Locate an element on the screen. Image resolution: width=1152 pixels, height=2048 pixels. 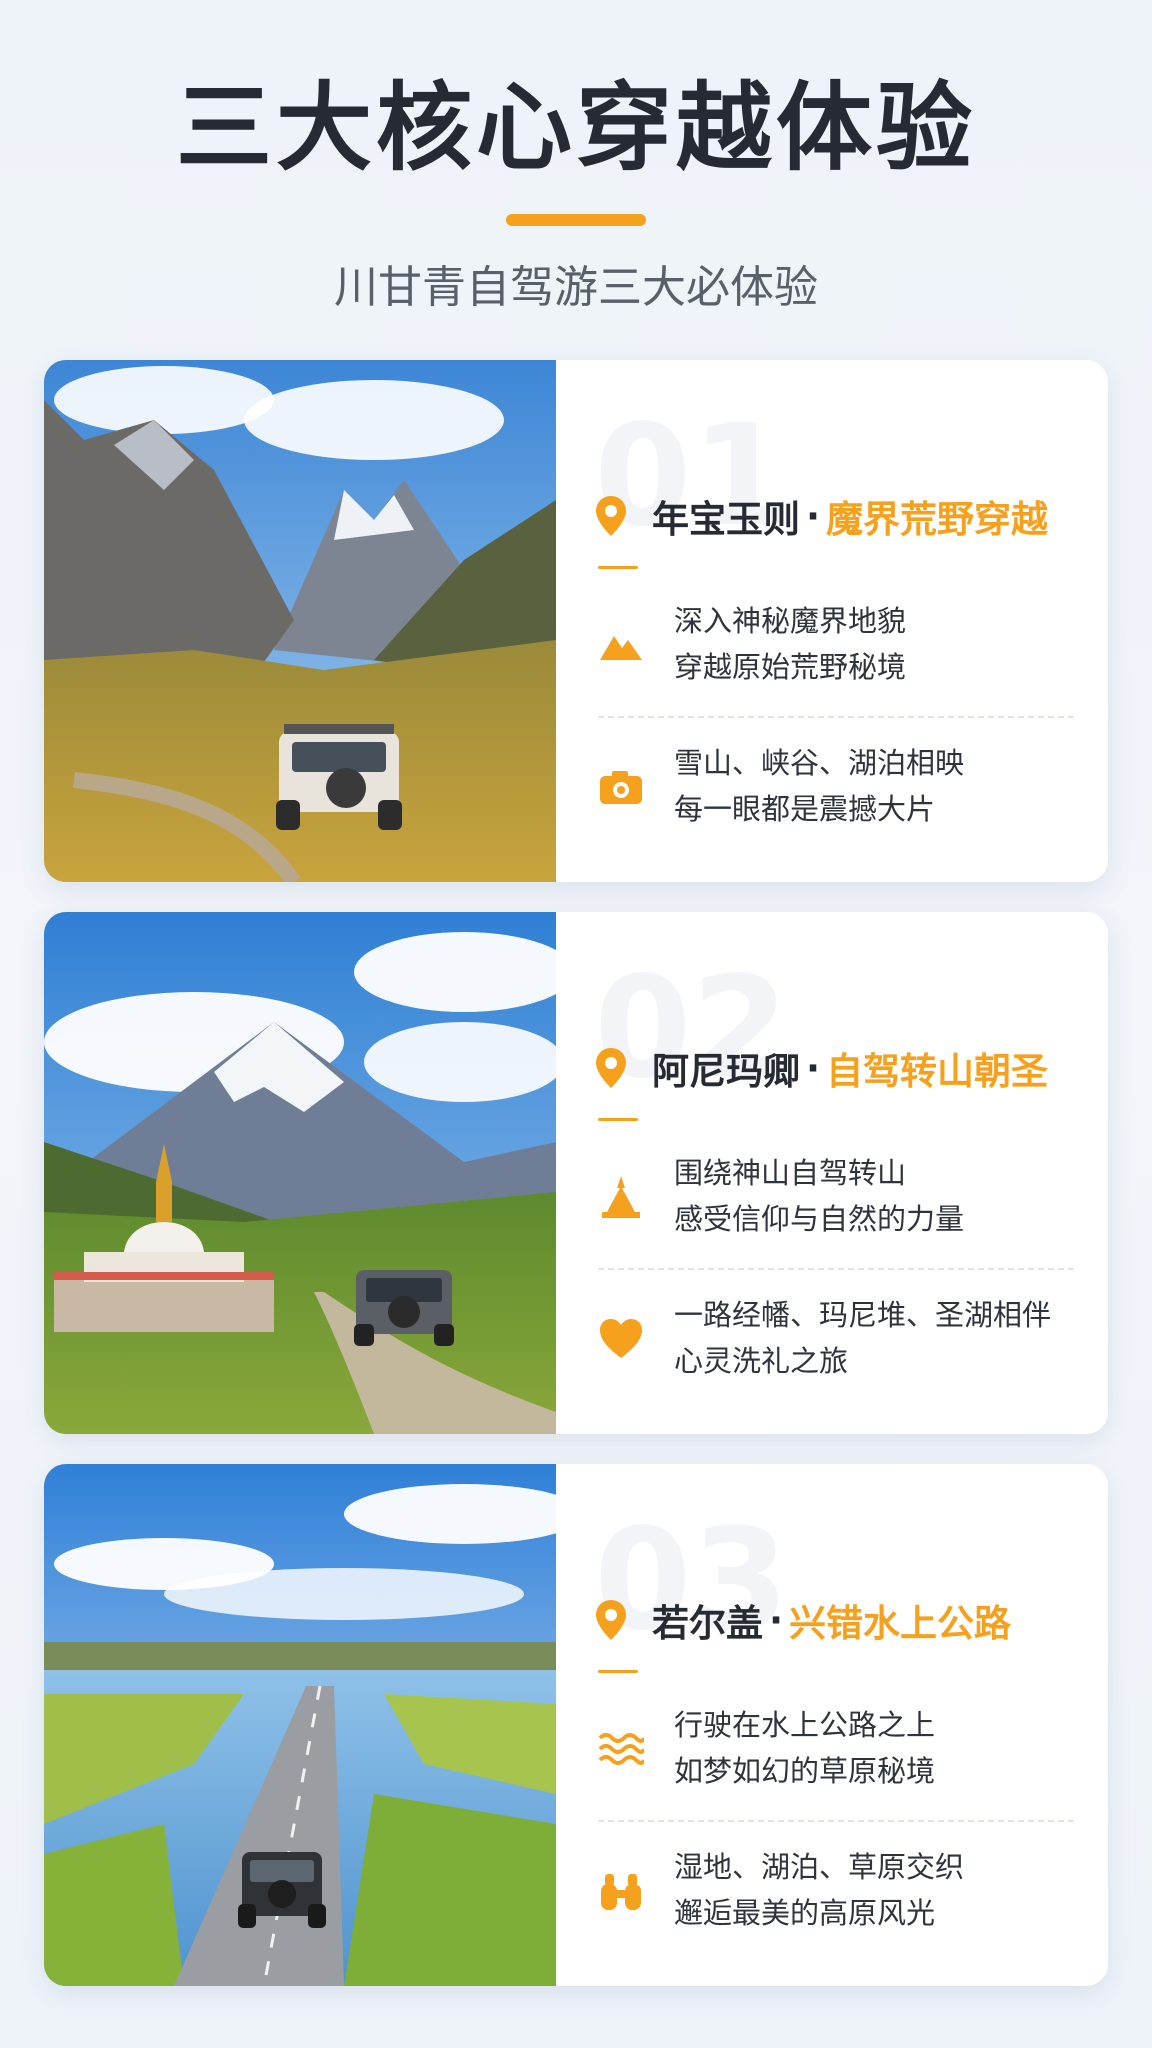
feature-line: 行驶在水上公路之上 is located at coordinates (805, 1725).